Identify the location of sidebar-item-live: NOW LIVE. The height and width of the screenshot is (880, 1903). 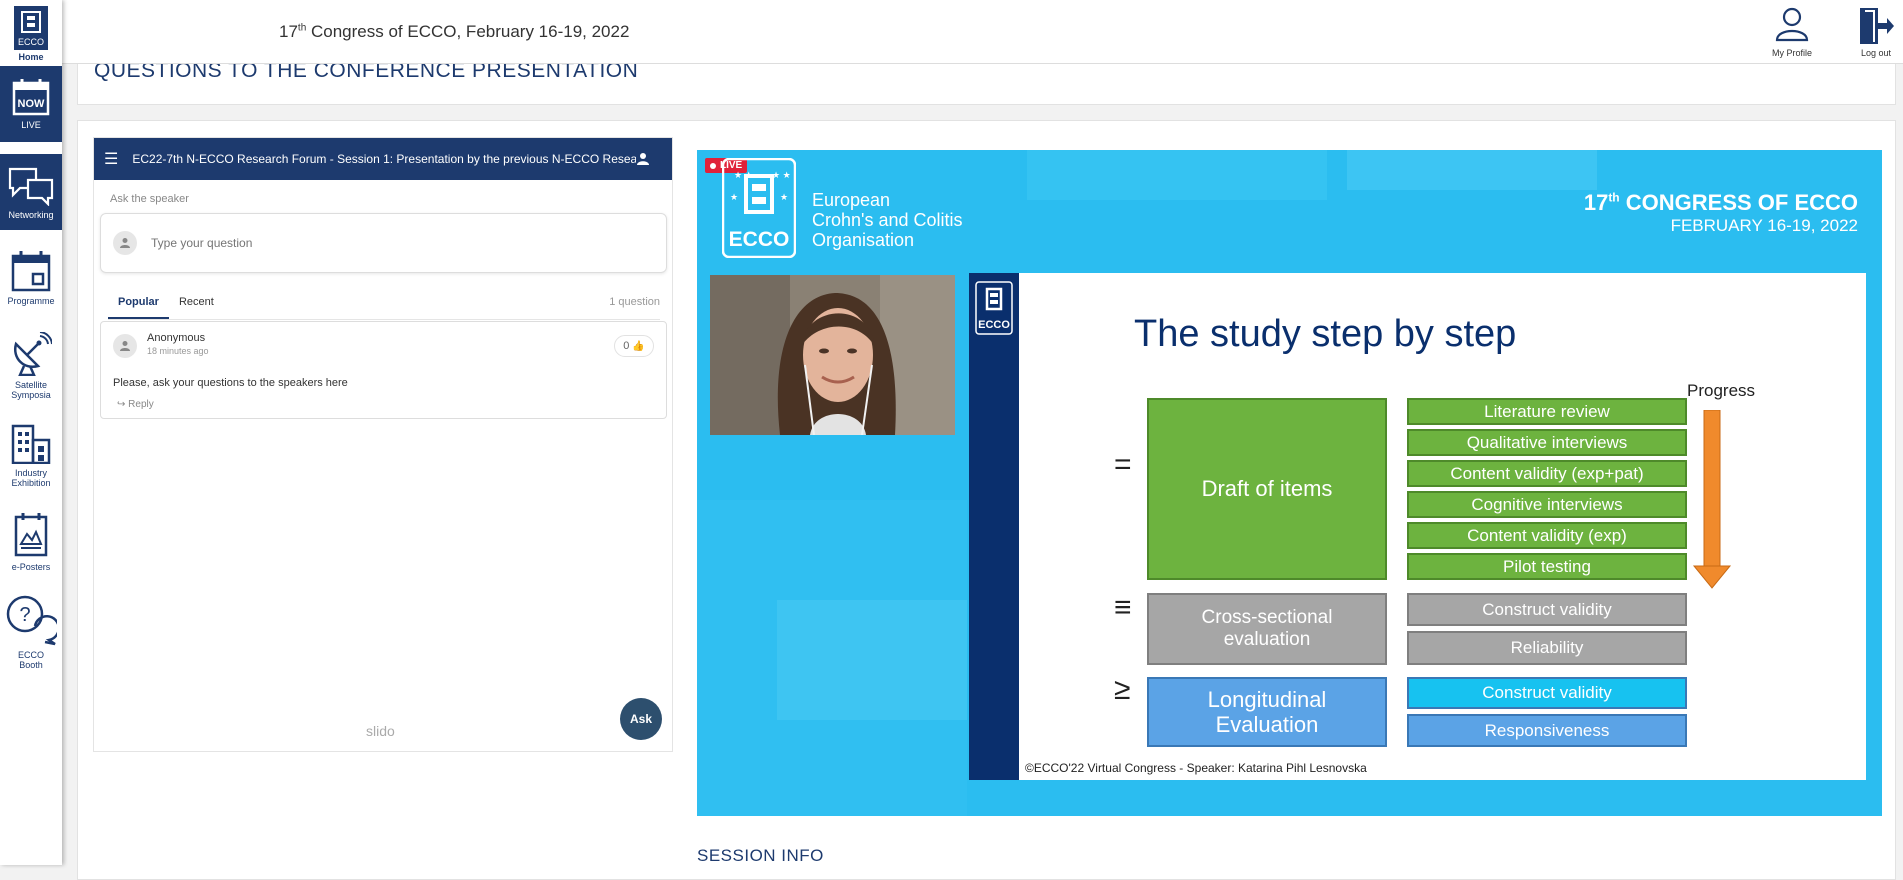
(31, 104).